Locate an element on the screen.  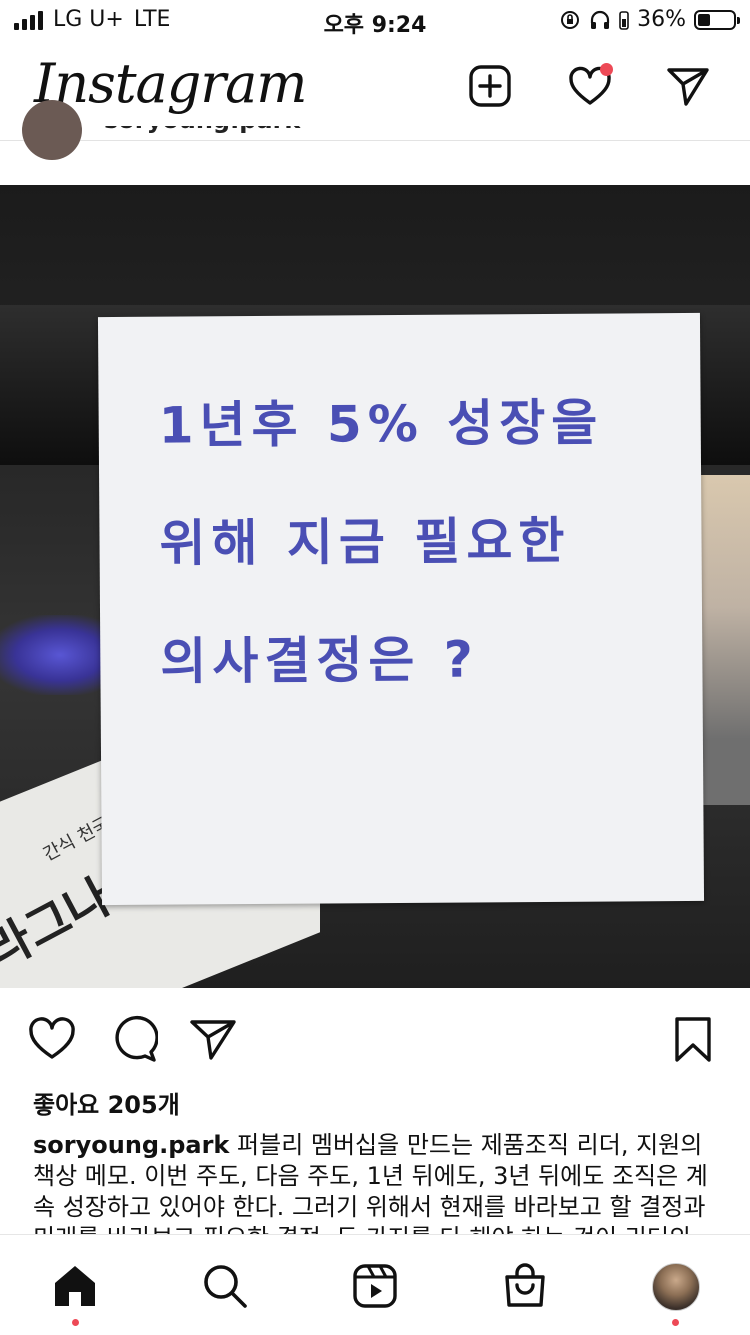
home-indicator-dot is located at coordinates (75, 1322).